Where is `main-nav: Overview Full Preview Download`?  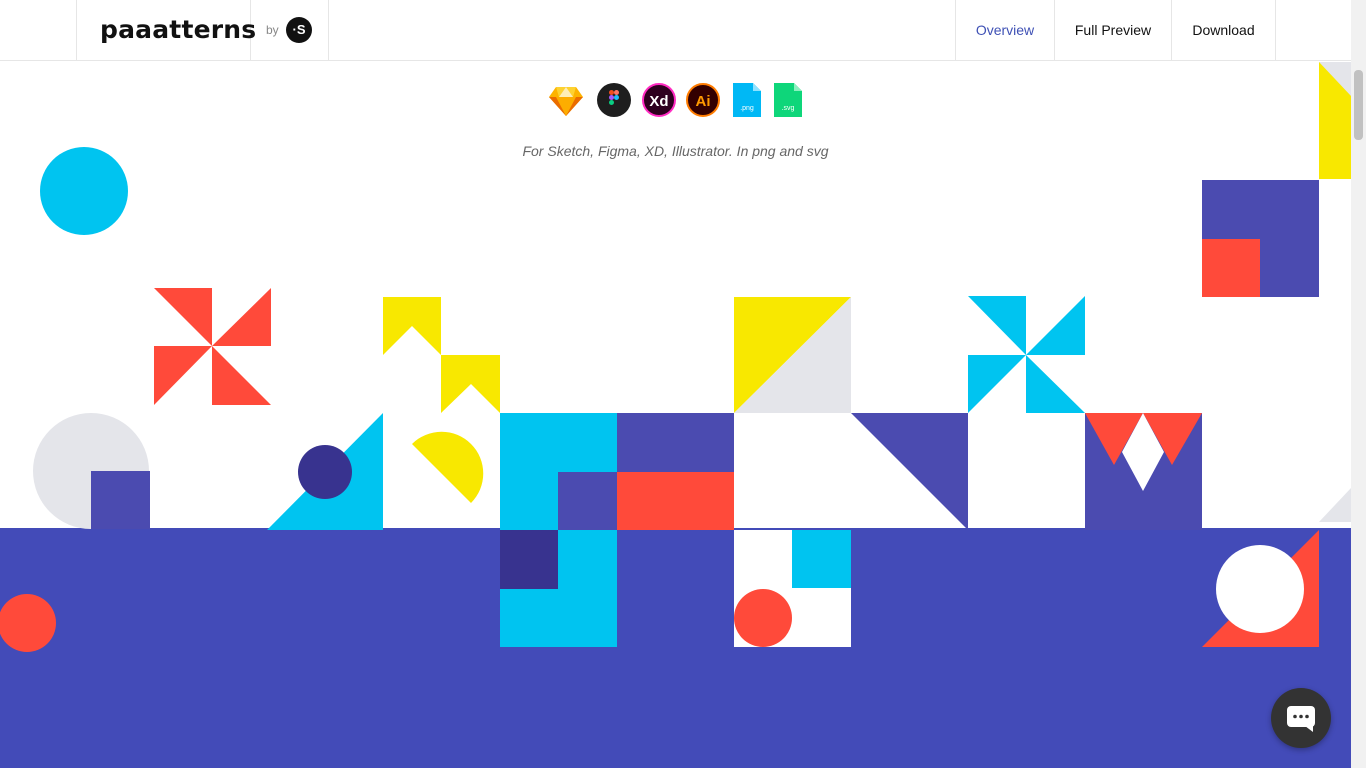 main-nav: Overview Full Preview Download is located at coordinates (1153, 30).